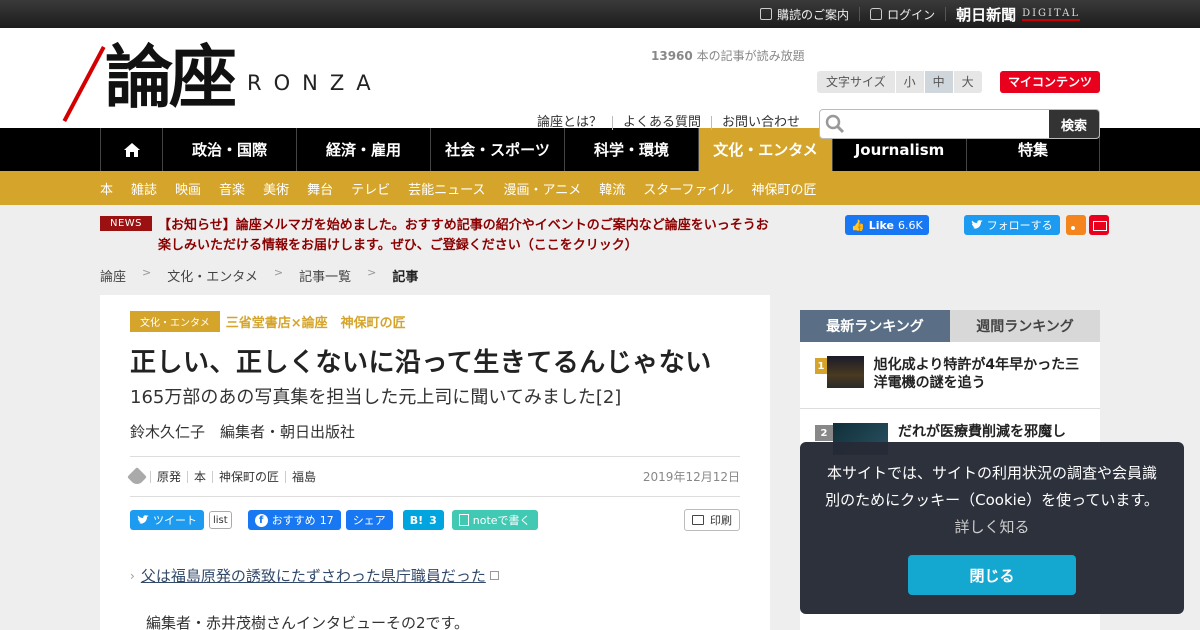 This screenshot has height=630, width=1200. I want to click on hatena-count: 3, so click(433, 520).